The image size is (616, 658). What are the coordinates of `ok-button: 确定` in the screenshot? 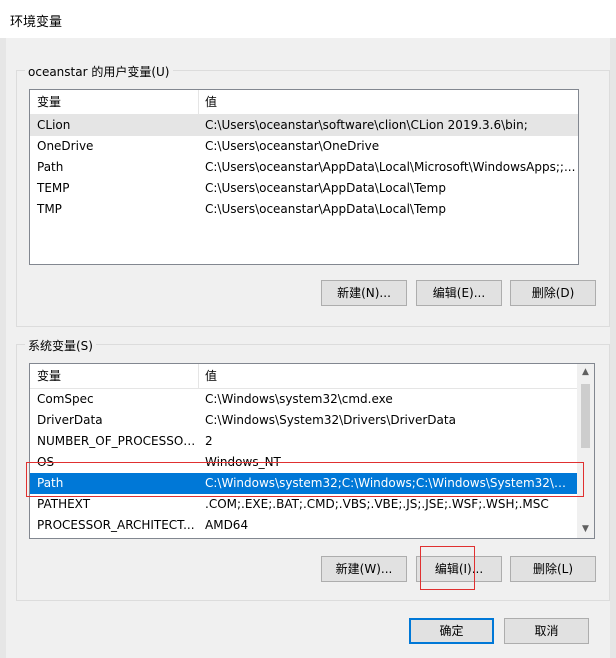 It's located at (451, 631).